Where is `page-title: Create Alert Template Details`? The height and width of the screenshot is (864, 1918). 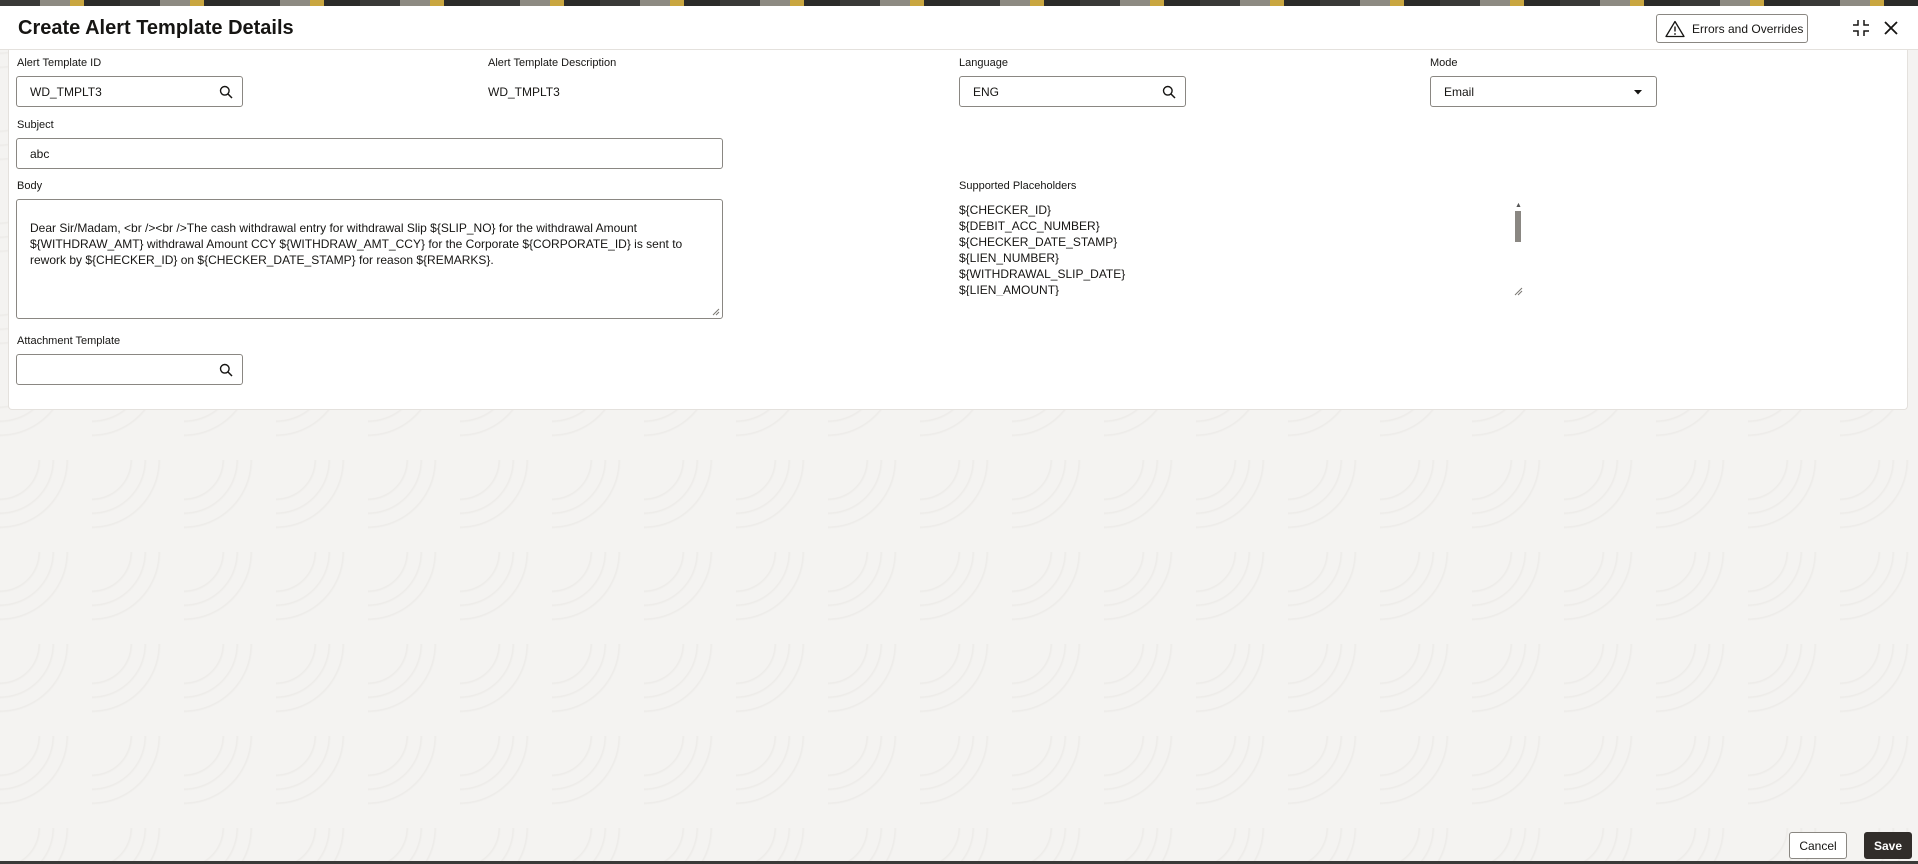
page-title: Create Alert Template Details is located at coordinates (156, 28).